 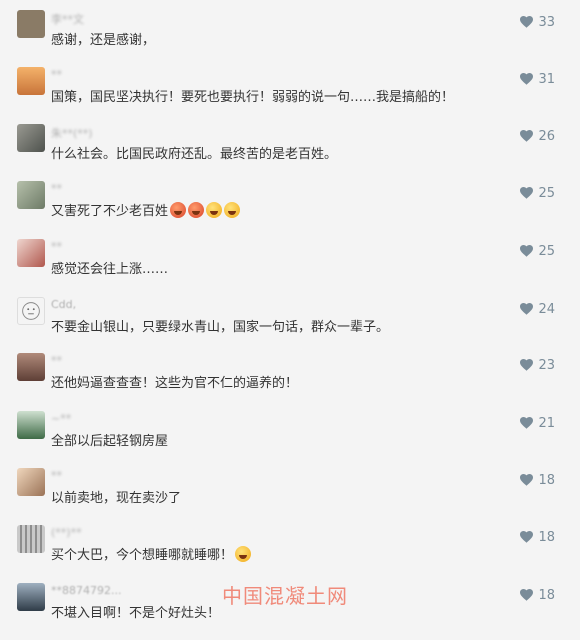 I want to click on comment-nickname: (**)**, so click(x=66, y=533).